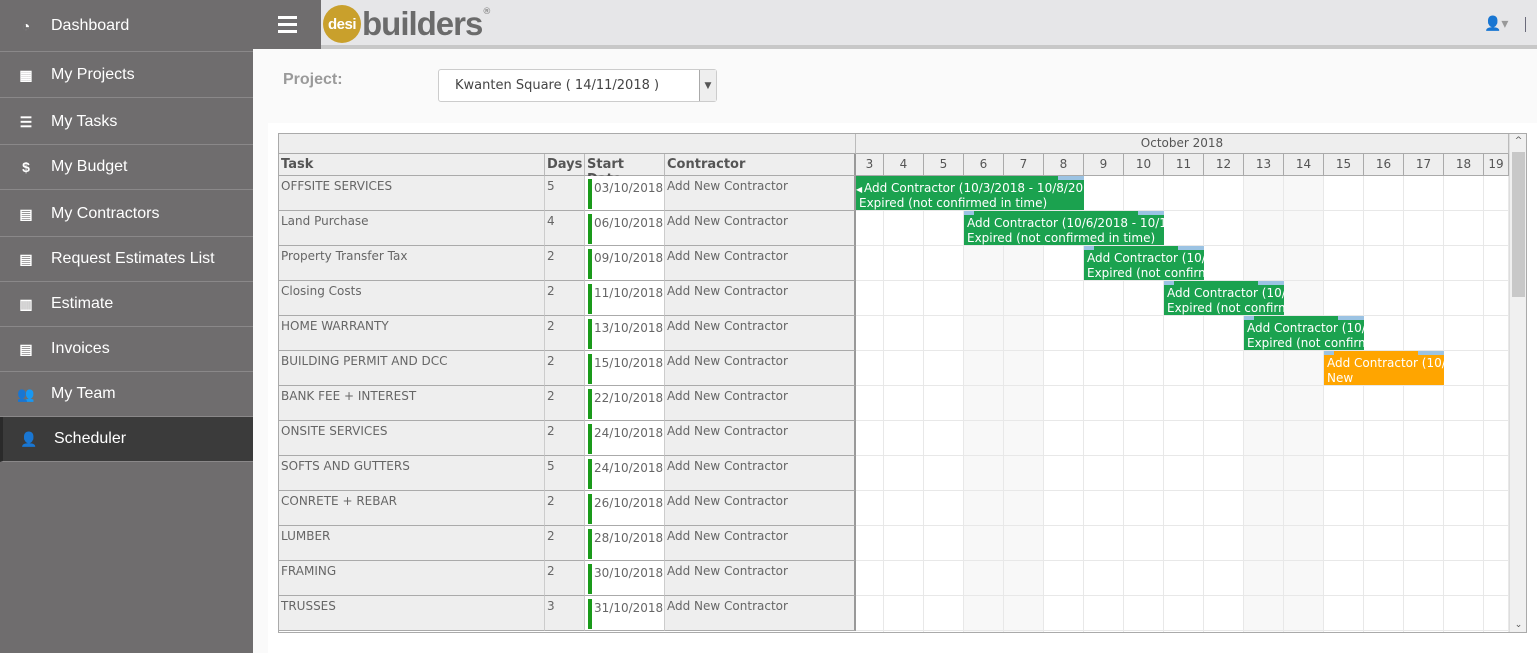  Describe the element at coordinates (412, 263) in the screenshot. I see `cell-task: Property Transfer Tax` at that location.